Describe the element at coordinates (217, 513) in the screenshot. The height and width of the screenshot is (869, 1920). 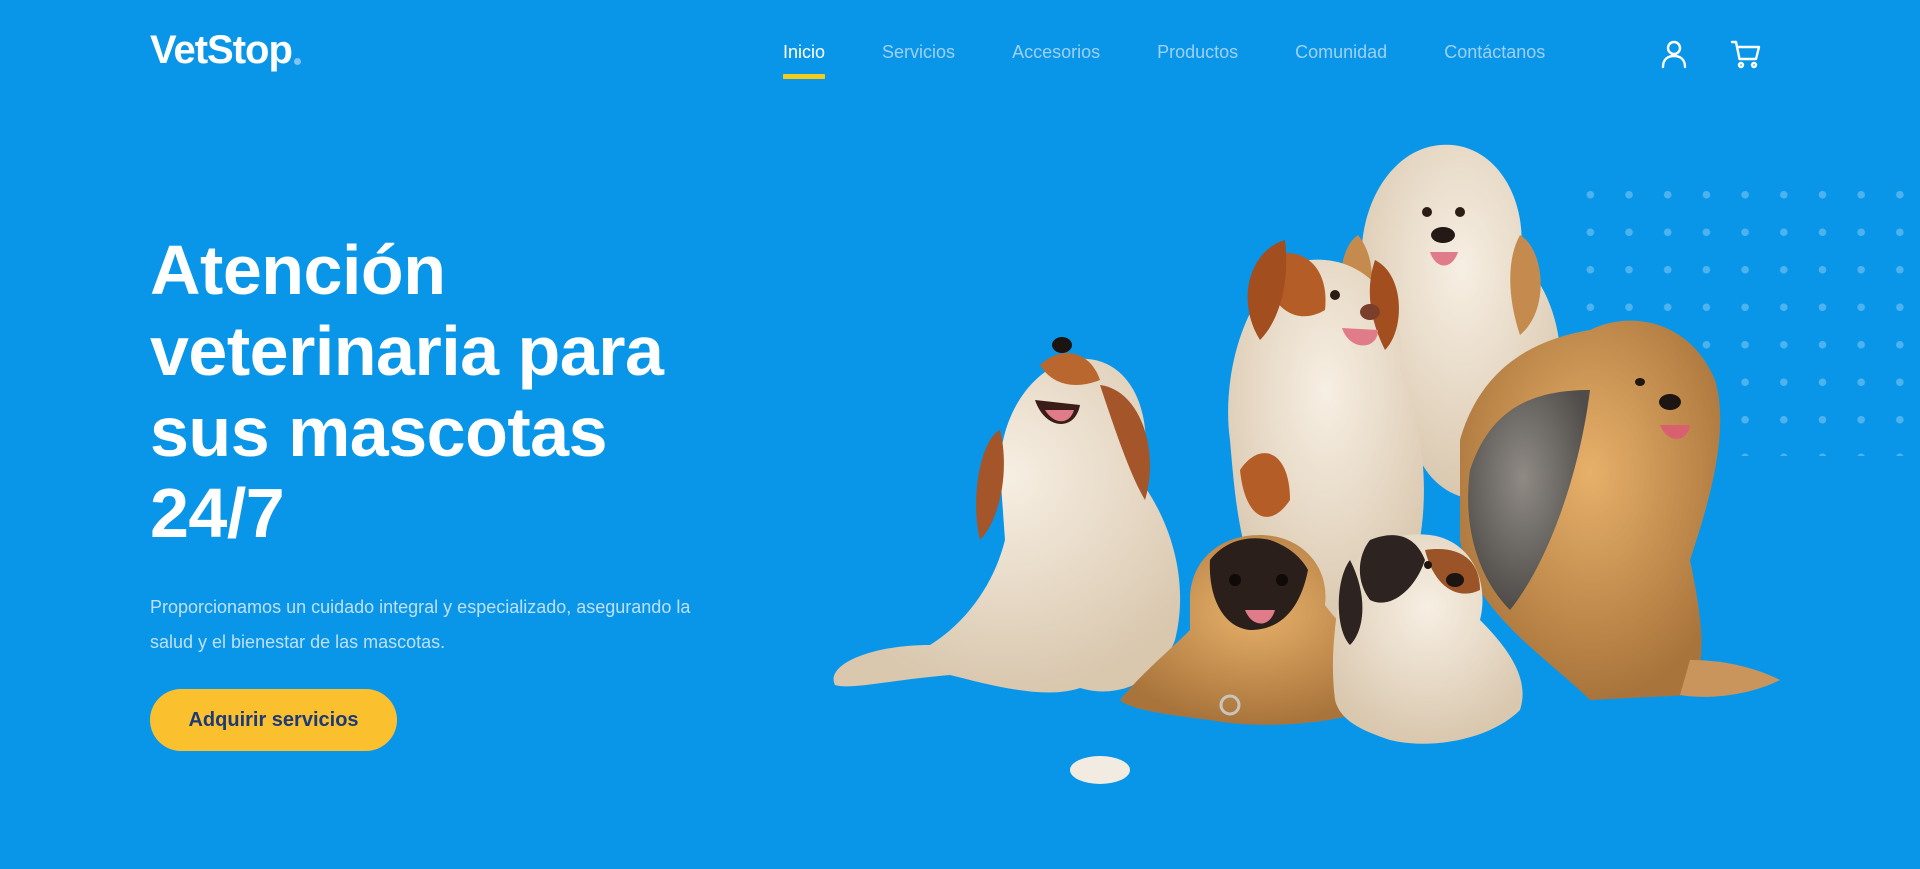
I see `hero-title-line: 24/7` at that location.